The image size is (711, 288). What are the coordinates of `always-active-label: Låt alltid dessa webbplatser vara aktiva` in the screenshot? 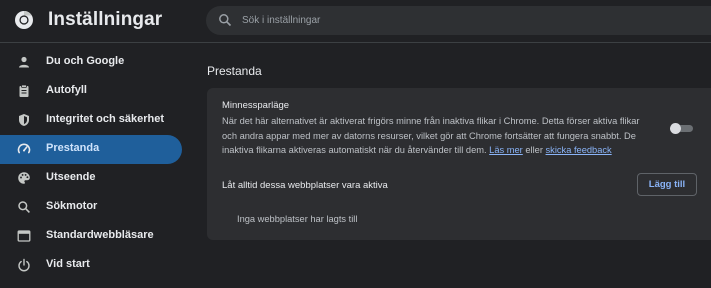 It's located at (305, 185).